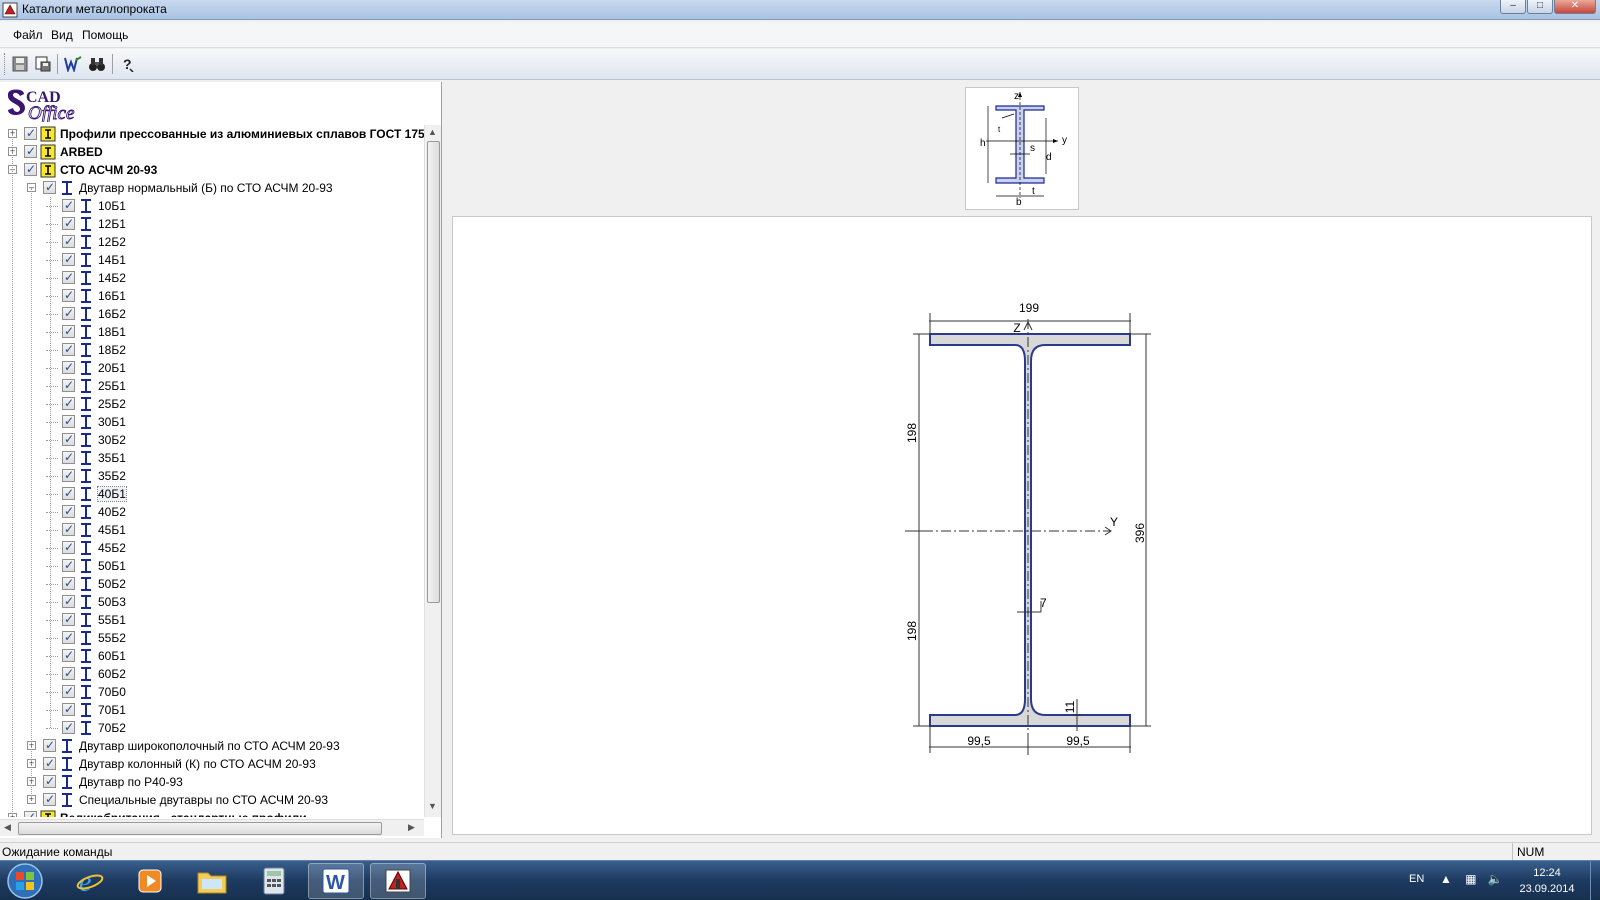 The height and width of the screenshot is (900, 1600). What do you see at coordinates (432, 132) in the screenshot?
I see `scroll-up-arrow: ▲` at bounding box center [432, 132].